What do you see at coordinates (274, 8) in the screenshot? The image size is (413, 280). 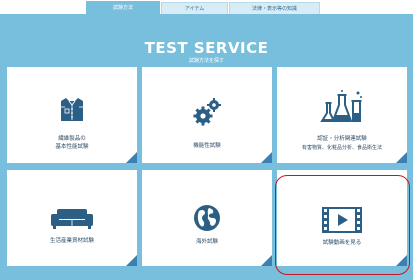 I see `tab-law-labeling: 法律・表示等の知識` at bounding box center [274, 8].